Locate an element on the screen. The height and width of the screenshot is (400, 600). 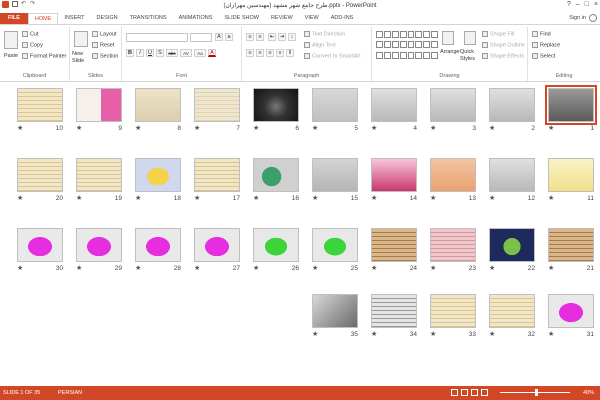
underline-button: U is located at coordinates (150, 53).